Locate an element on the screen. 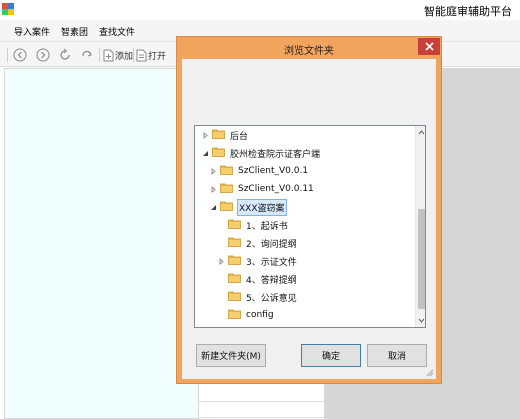 The image size is (520, 419). cancel-button: 取消 is located at coordinates (397, 355).